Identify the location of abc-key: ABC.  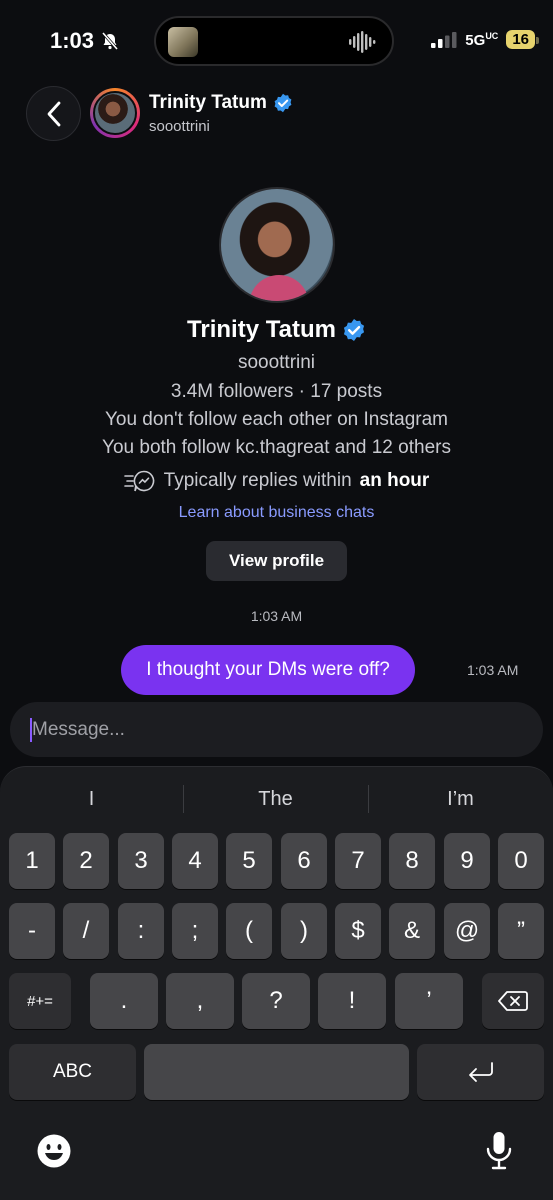
(72, 1072).